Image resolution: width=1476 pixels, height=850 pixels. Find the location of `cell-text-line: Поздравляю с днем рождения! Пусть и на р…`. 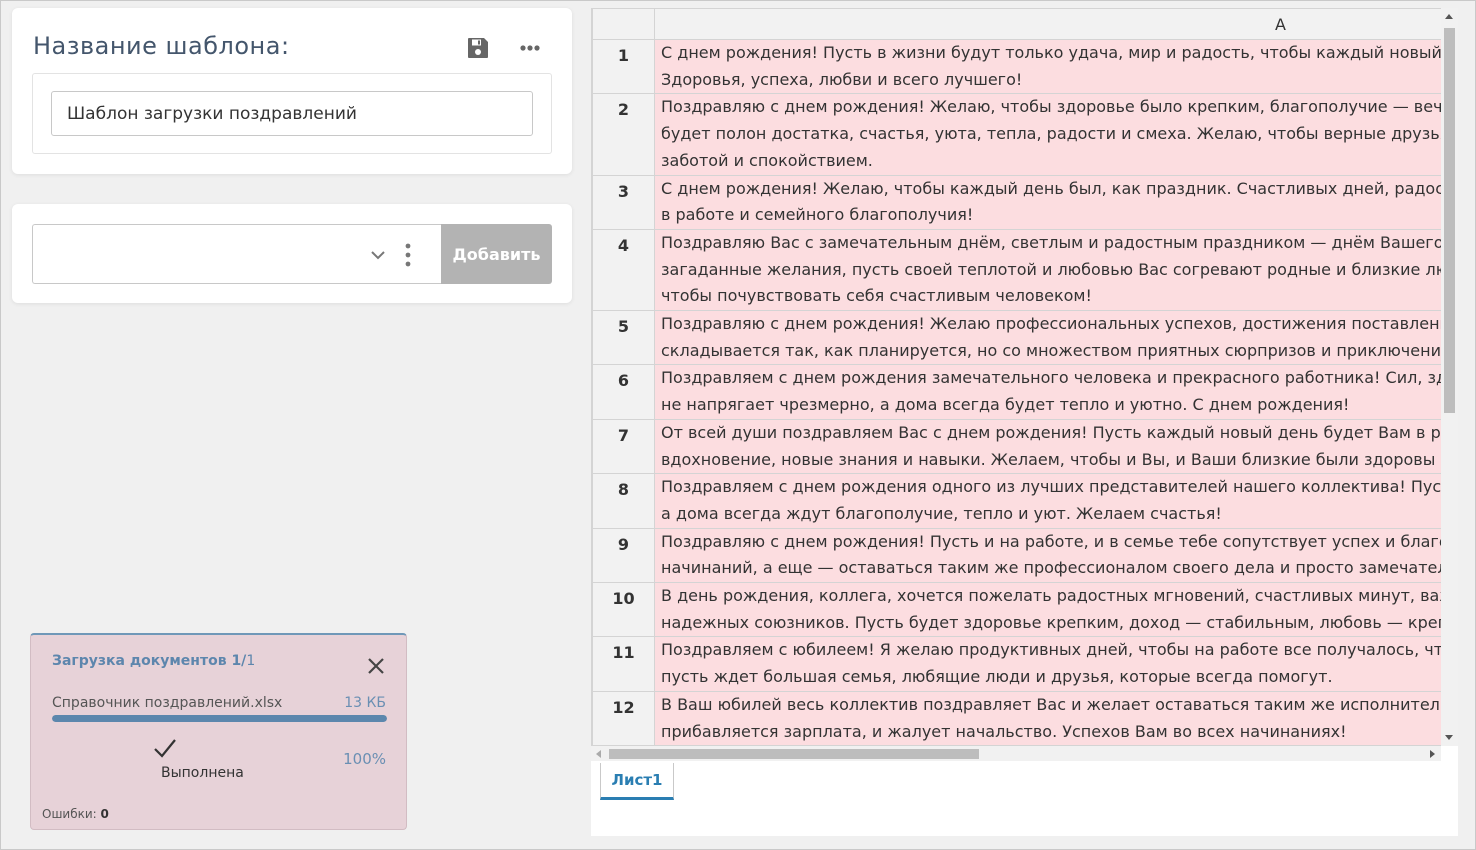

cell-text-line: Поздравляю с днем рождения! Пусть и на р… is located at coordinates (1051, 541).